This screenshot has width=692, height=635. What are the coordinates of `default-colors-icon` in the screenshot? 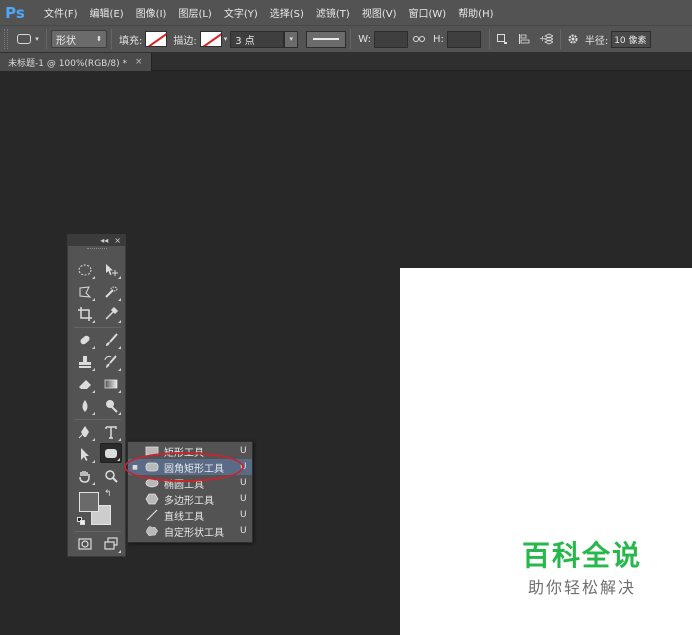 It's located at (81, 521).